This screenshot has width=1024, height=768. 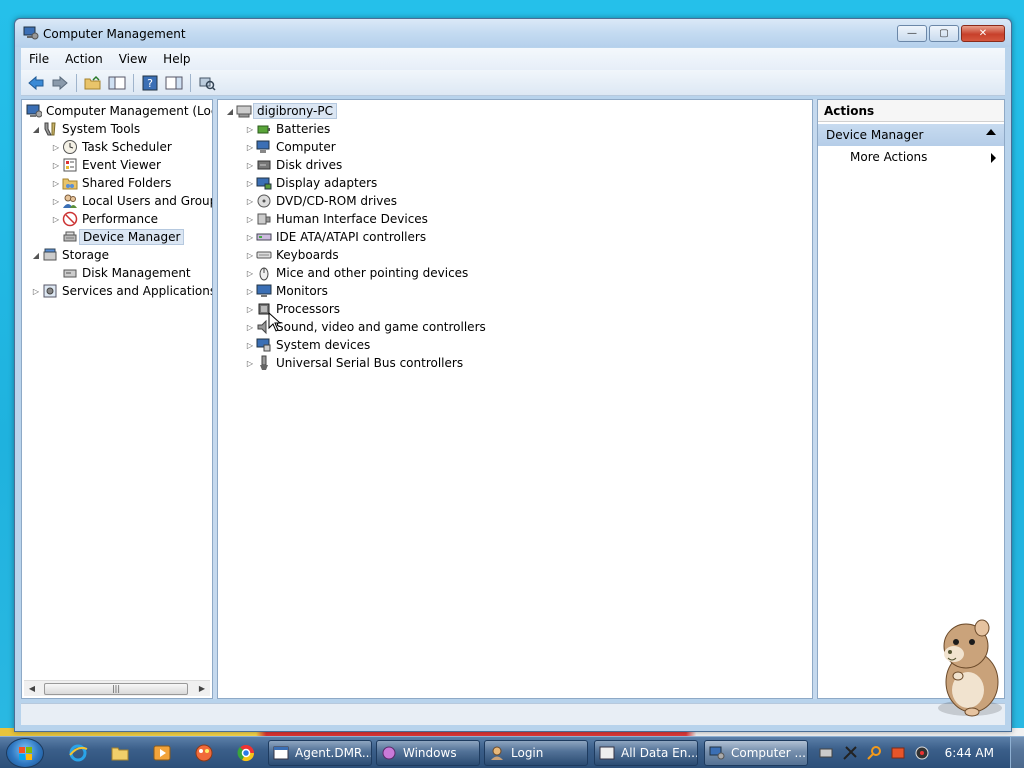 I want to click on tray-app-icon, so click(x=898, y=753).